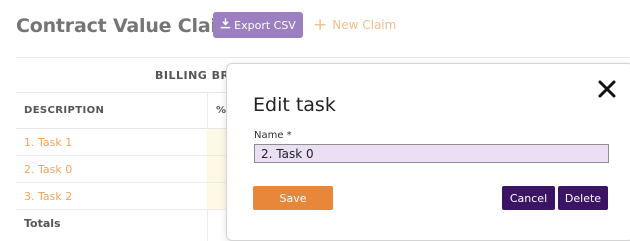 Image resolution: width=630 pixels, height=241 pixels. I want to click on task-link: 3. Task 2, so click(48, 196).